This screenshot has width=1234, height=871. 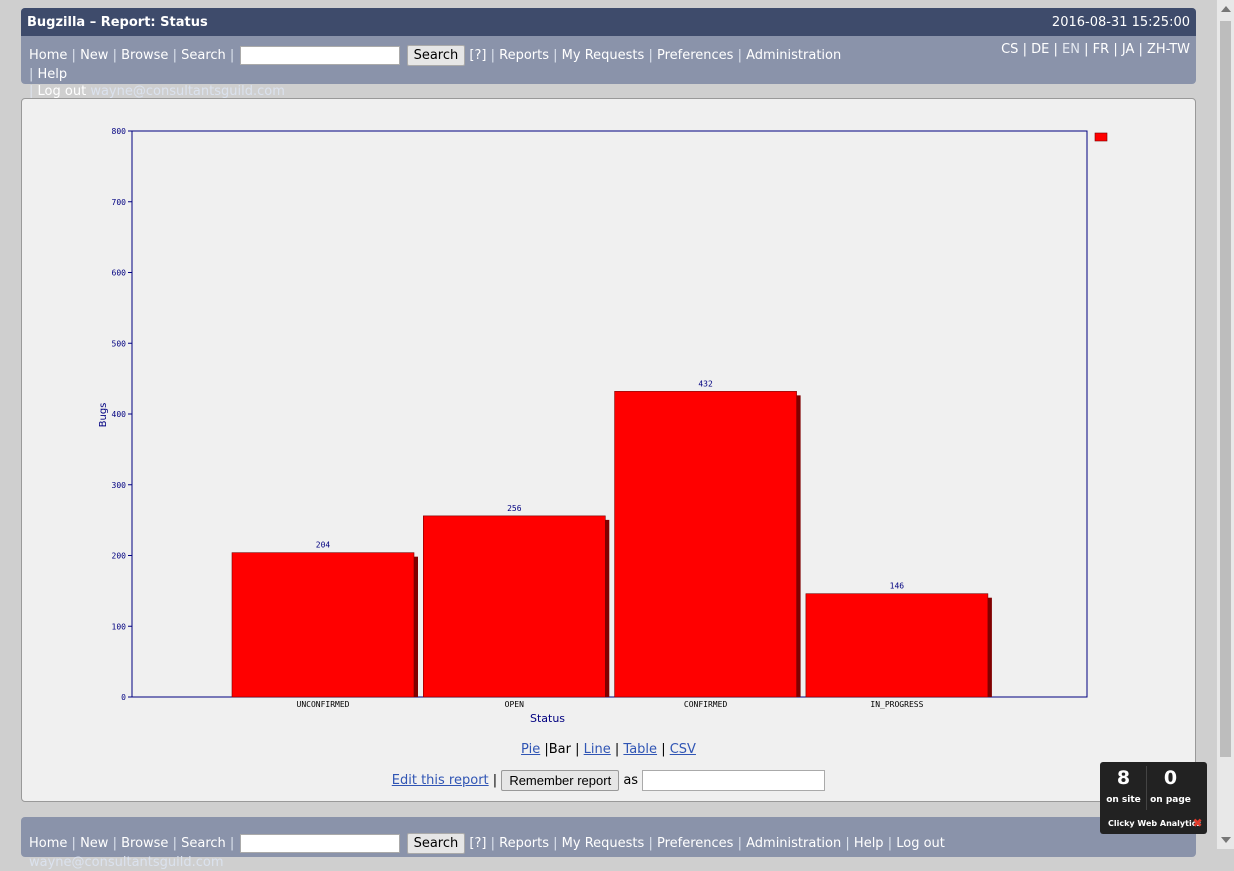 What do you see at coordinates (203, 55) in the screenshot?
I see `nav-search-link: Search` at bounding box center [203, 55].